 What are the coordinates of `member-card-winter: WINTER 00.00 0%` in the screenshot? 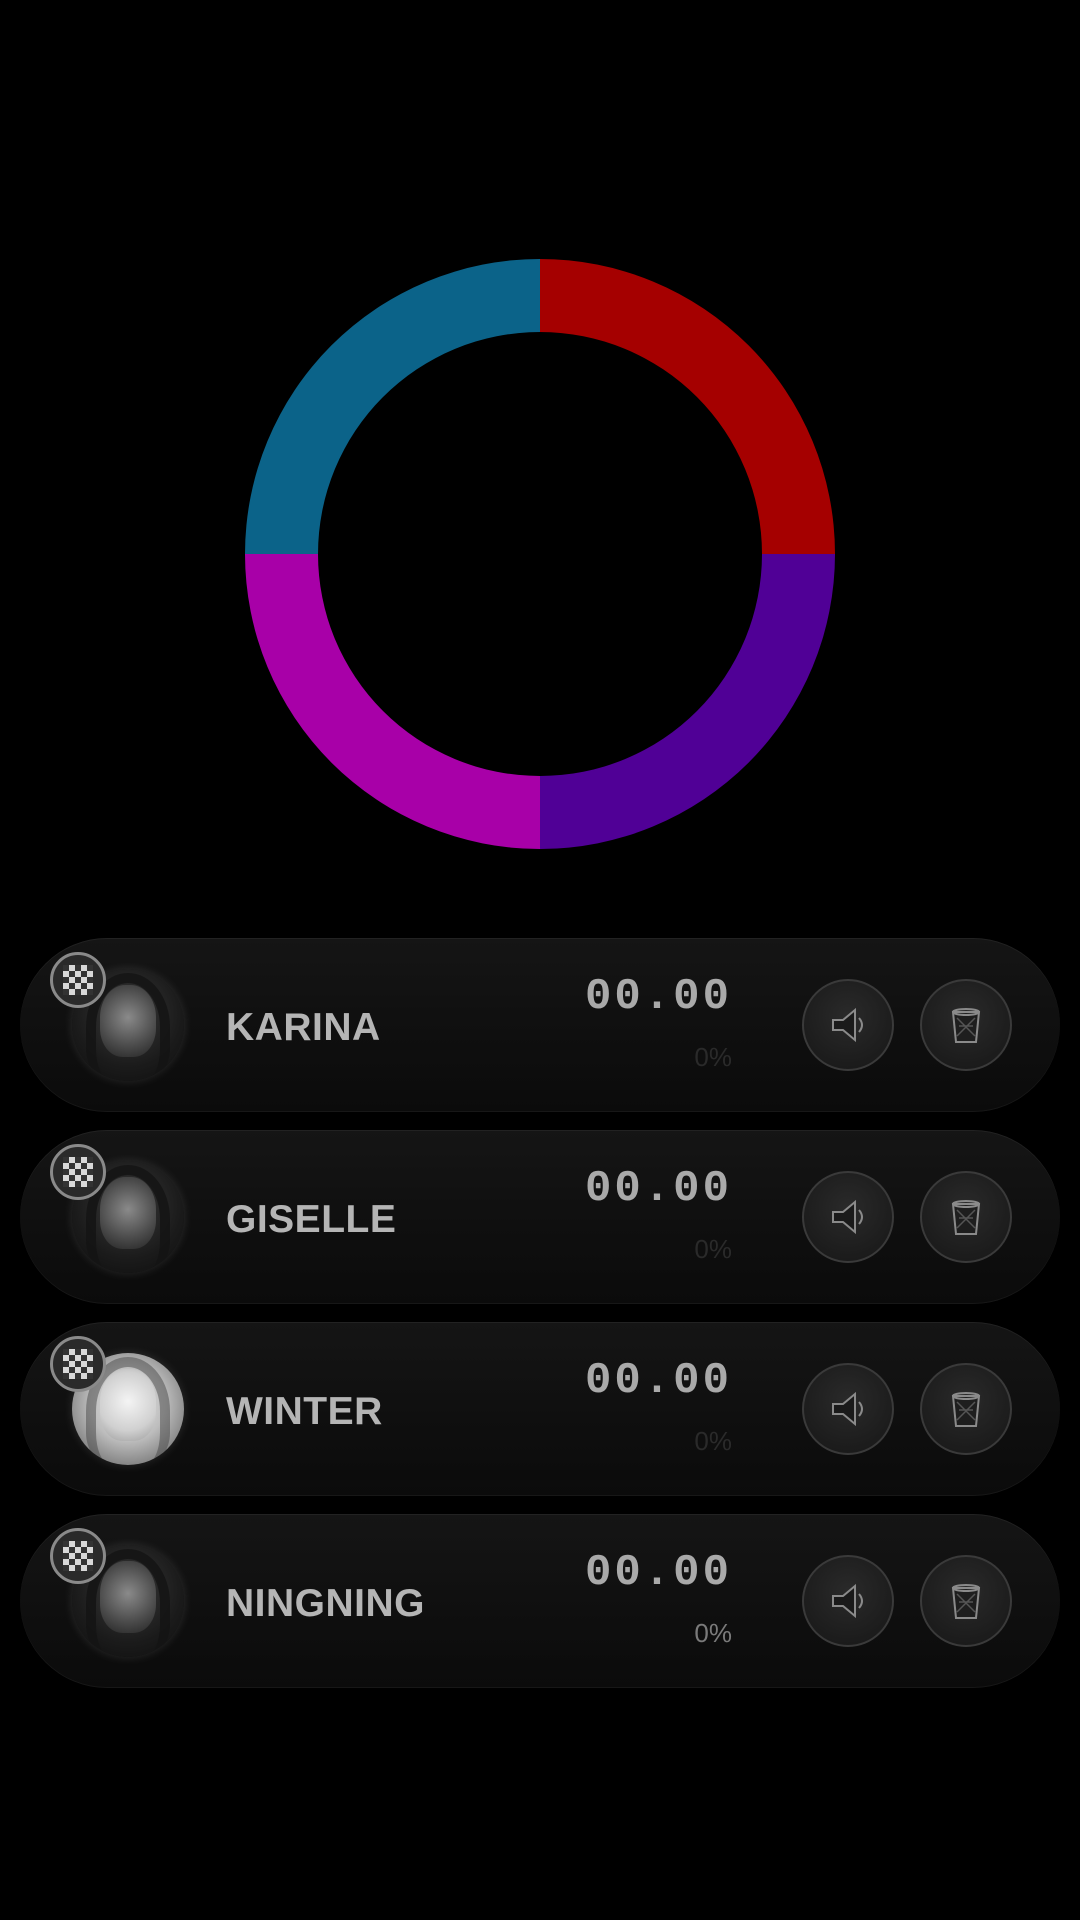 It's located at (540, 1409).